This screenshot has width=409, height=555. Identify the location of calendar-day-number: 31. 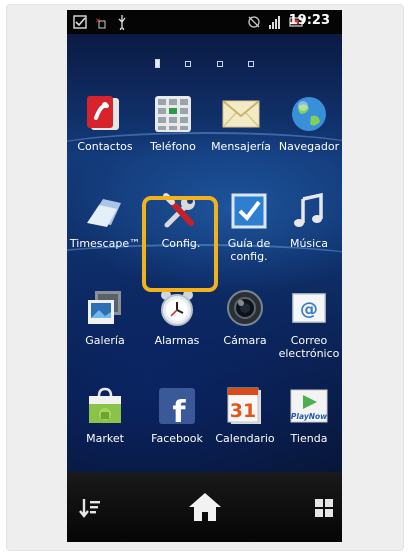
(243, 411).